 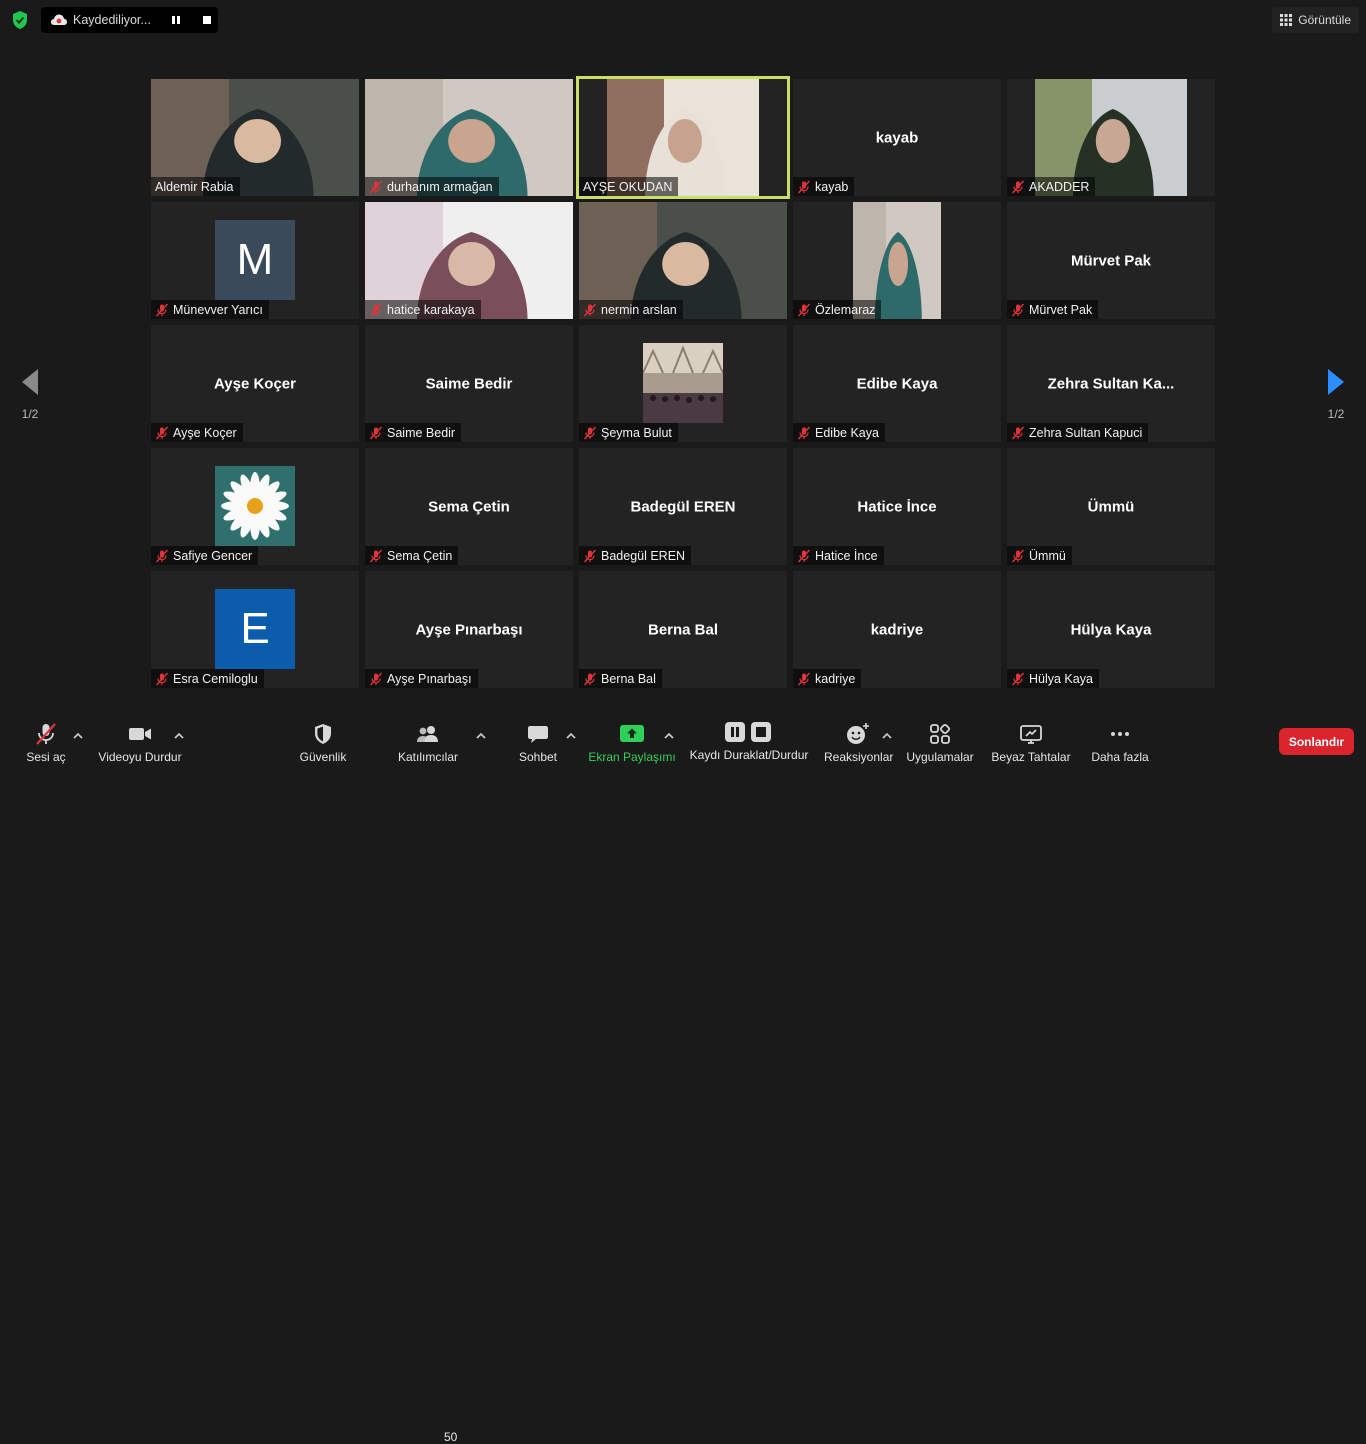 What do you see at coordinates (571, 736) in the screenshot?
I see `chat-options-chevron-icon` at bounding box center [571, 736].